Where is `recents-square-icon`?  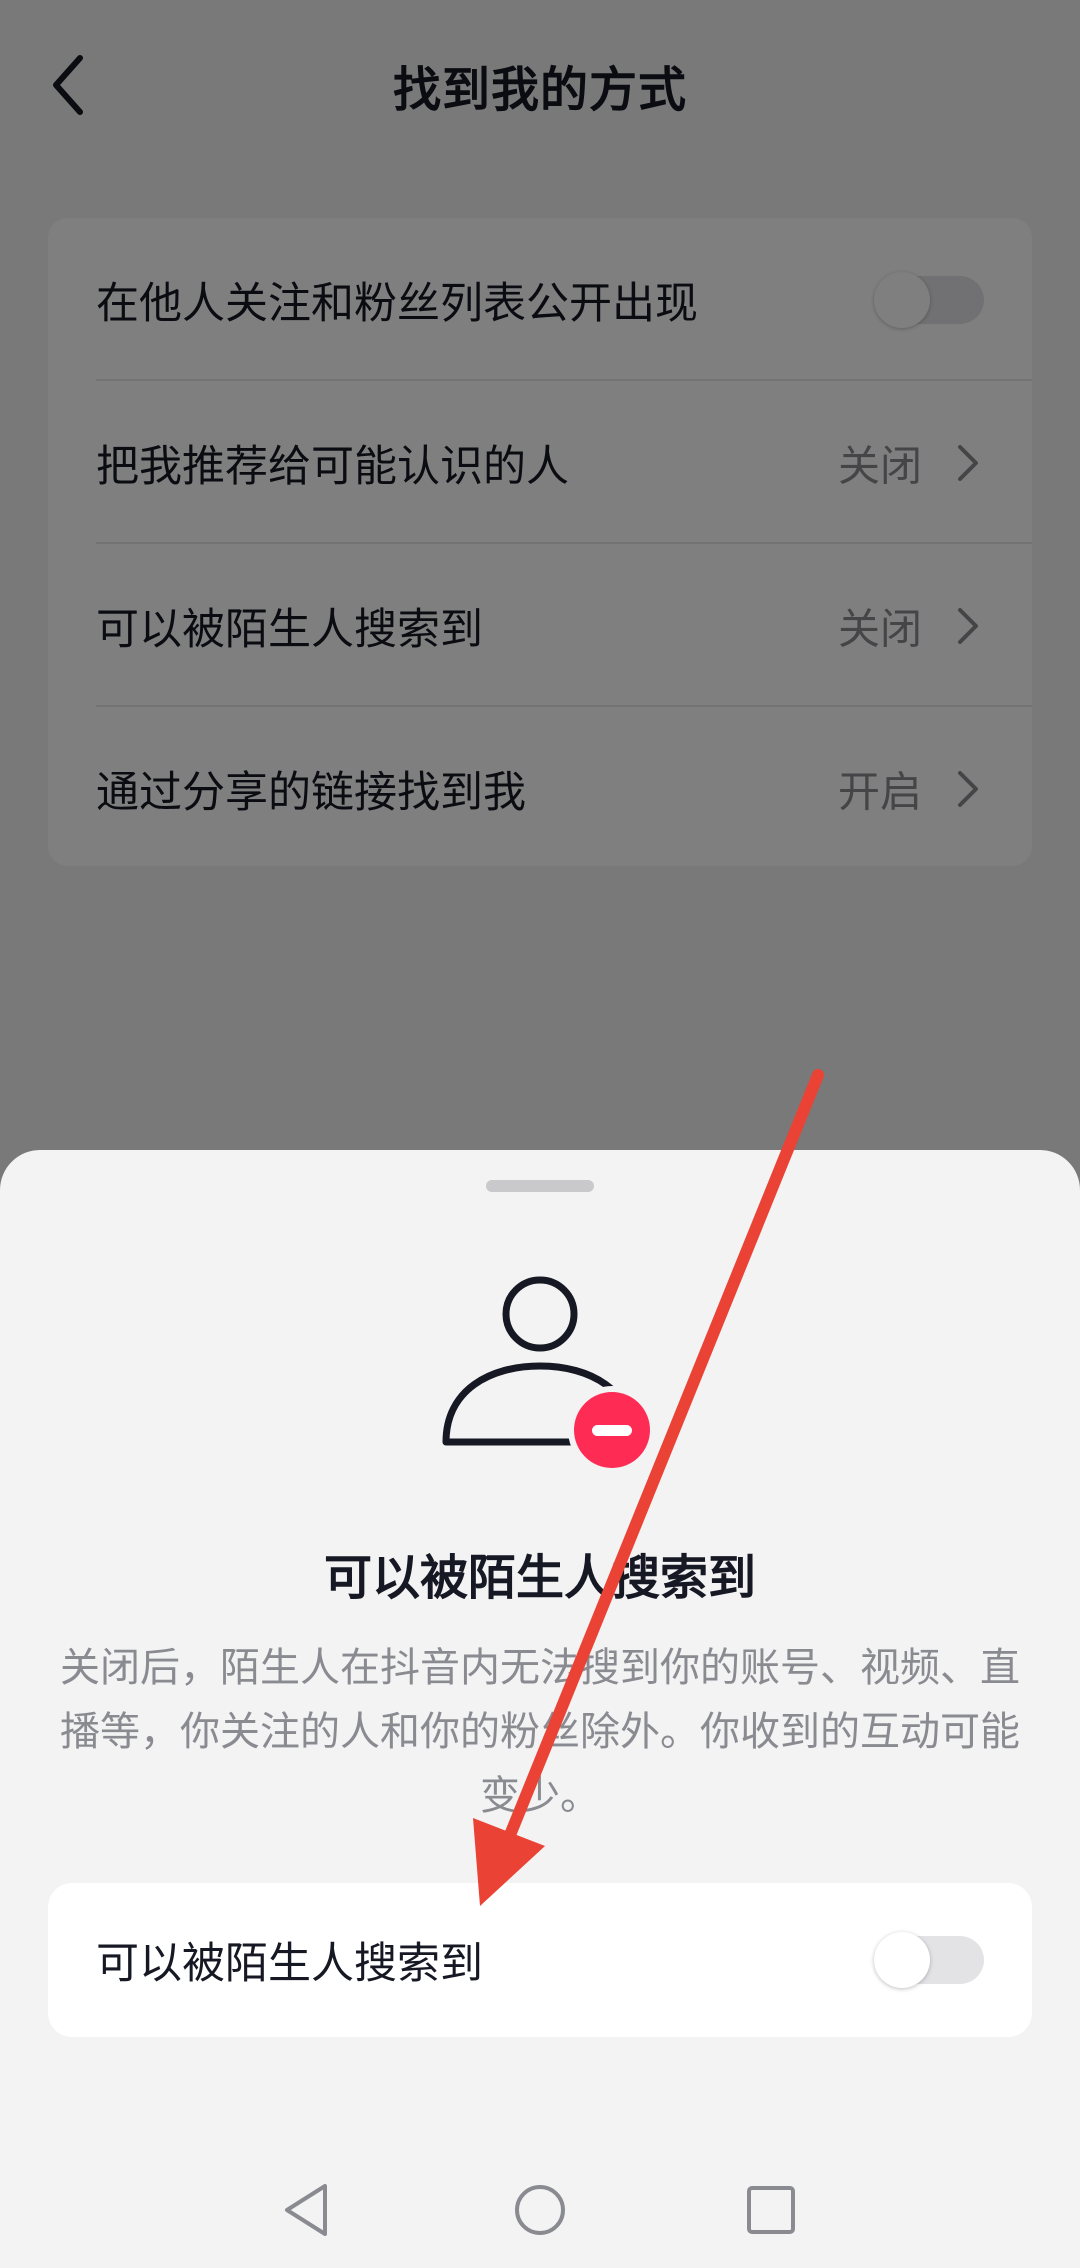
recents-square-icon is located at coordinates (771, 2210).